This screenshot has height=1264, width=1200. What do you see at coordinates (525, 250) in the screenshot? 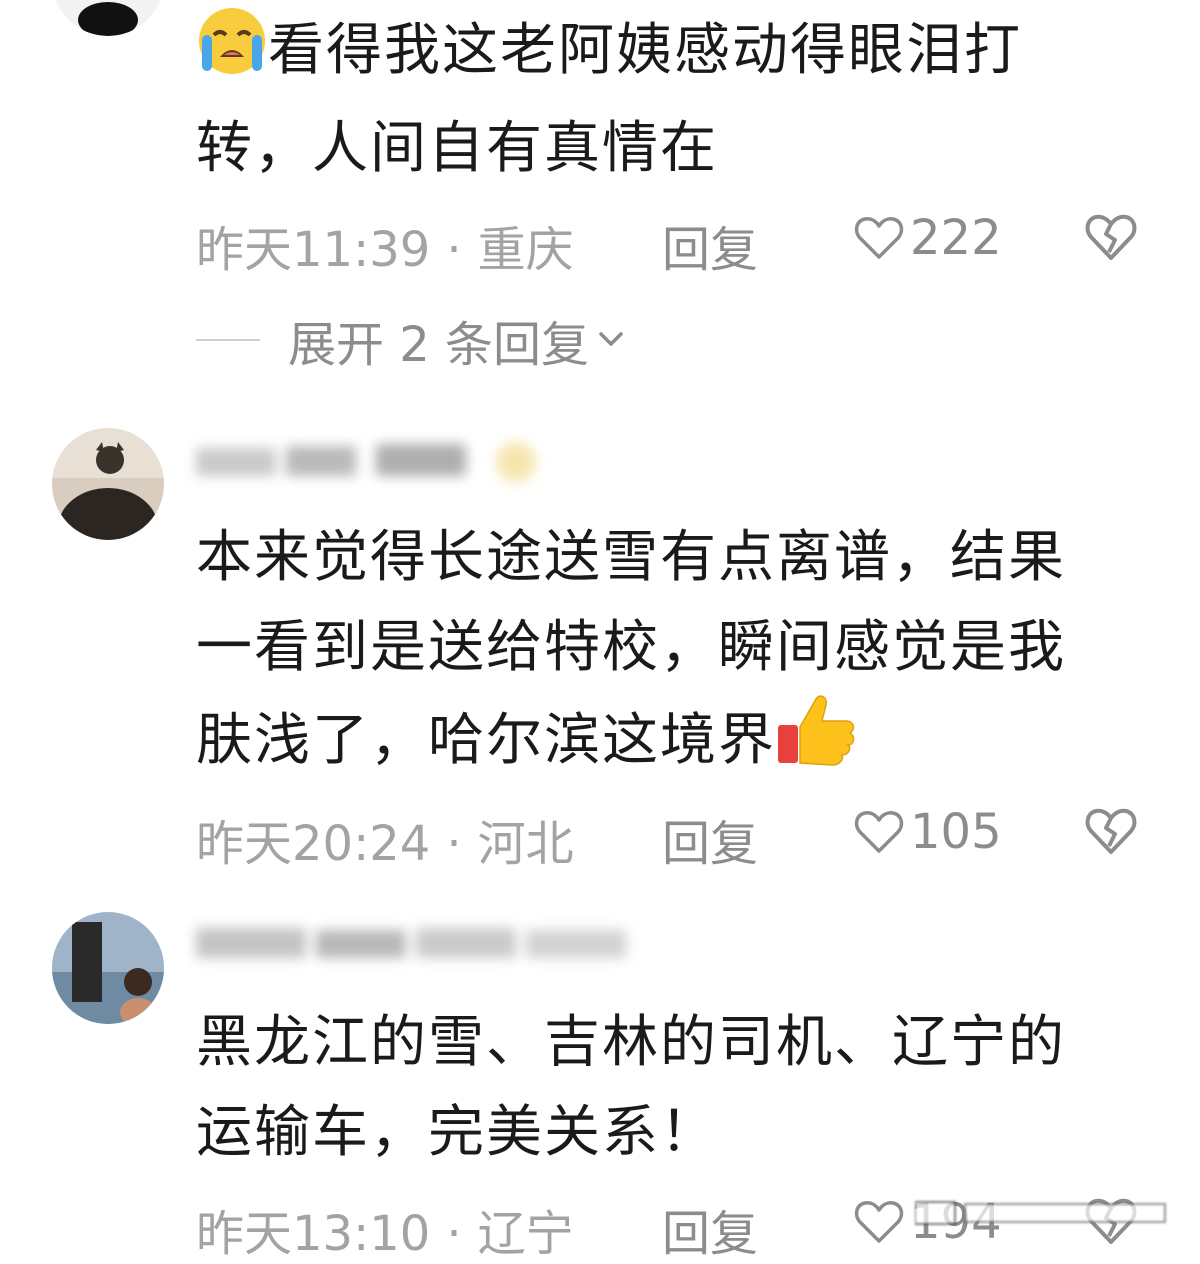
I see `location: 重庆` at bounding box center [525, 250].